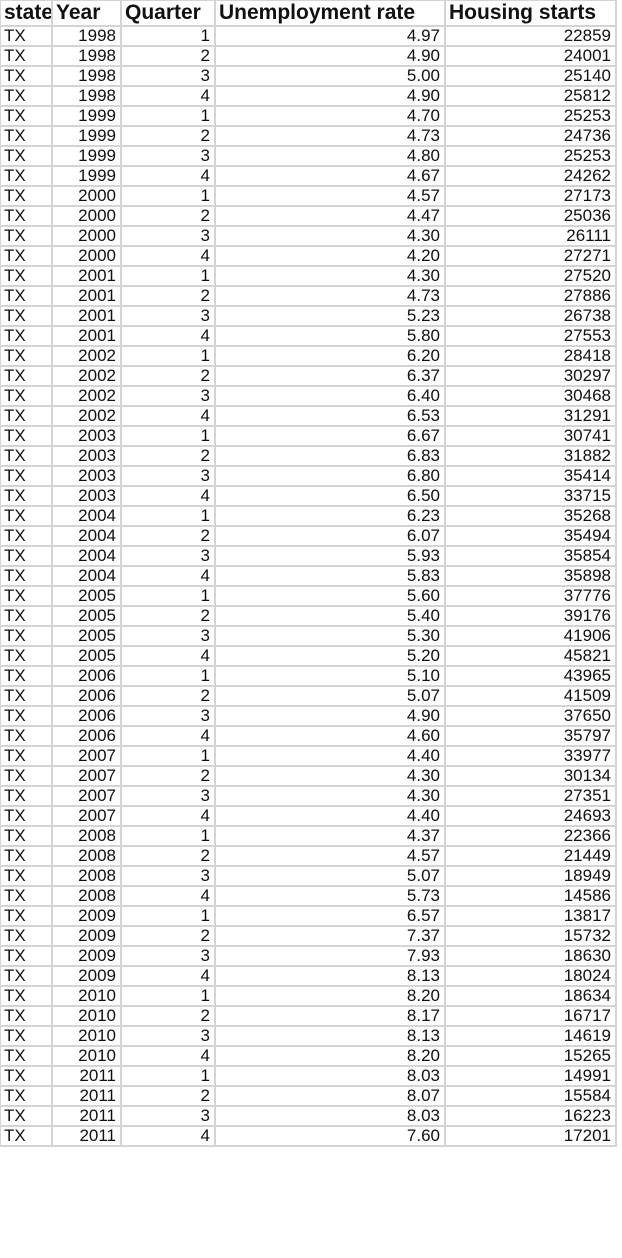  I want to click on cell-housing-starts: 18949, so click(530, 876).